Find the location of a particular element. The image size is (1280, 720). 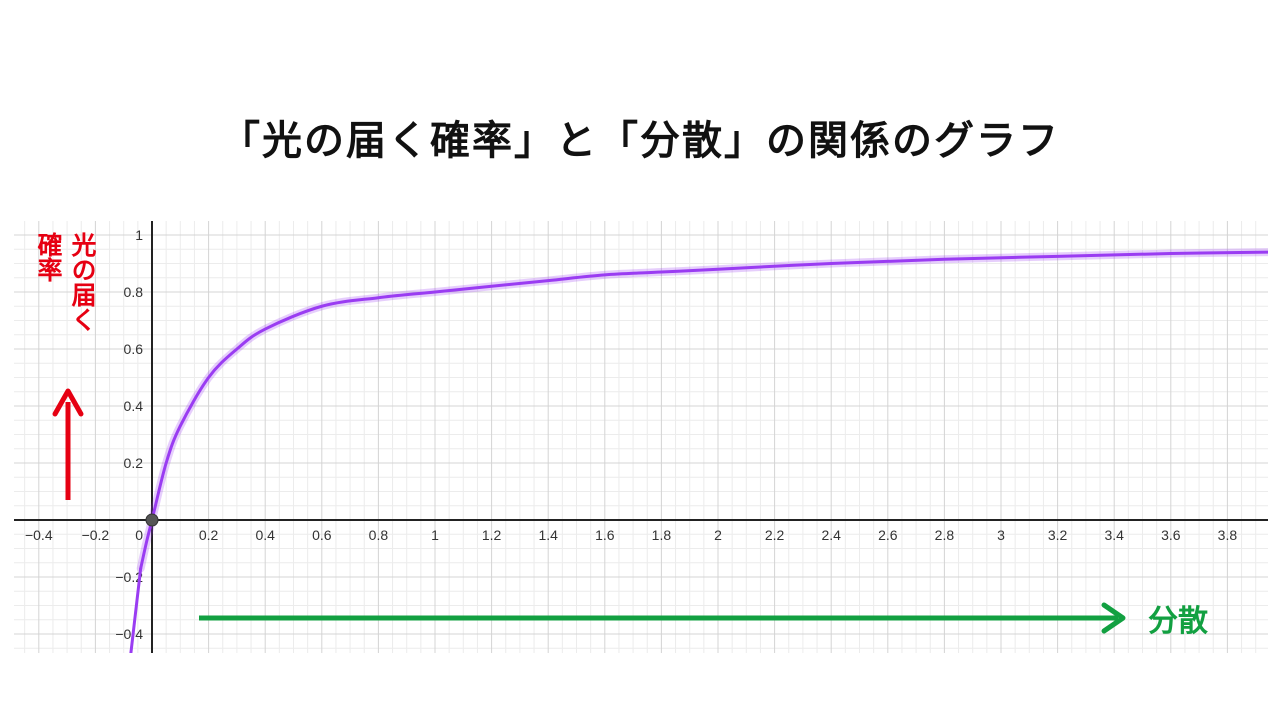

x-tick-label: 0.6 is located at coordinates (322, 535).